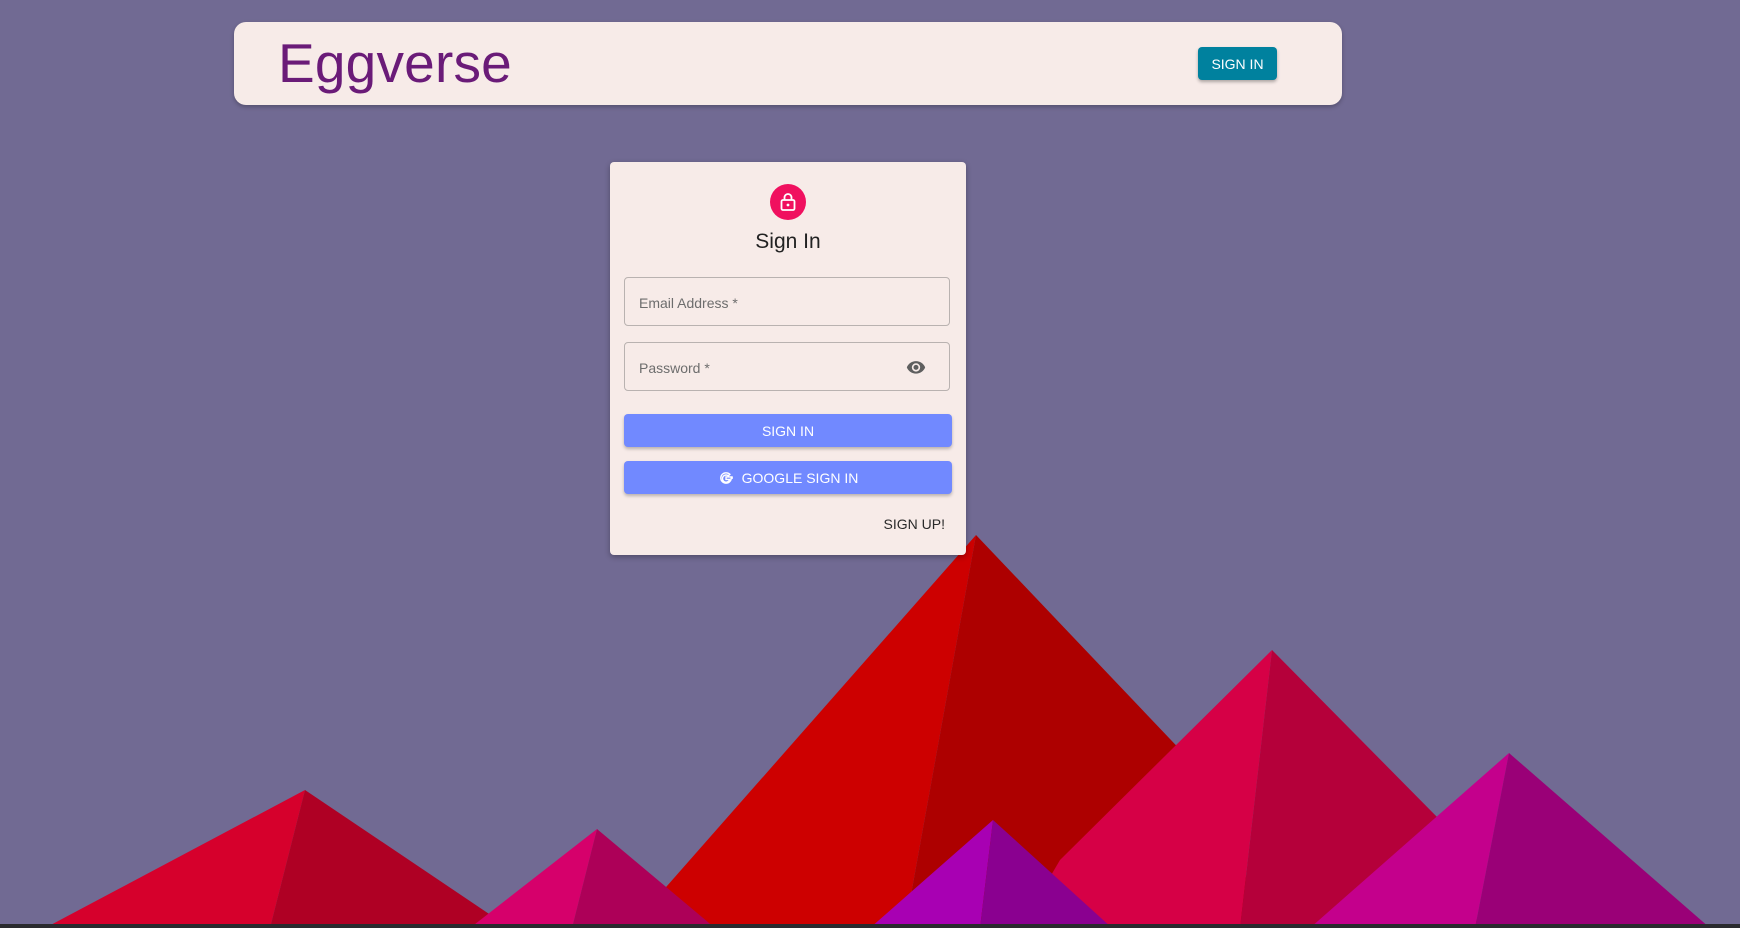 The image size is (1740, 928). I want to click on header-sign-in-button: SIGN IN, so click(1237, 63).